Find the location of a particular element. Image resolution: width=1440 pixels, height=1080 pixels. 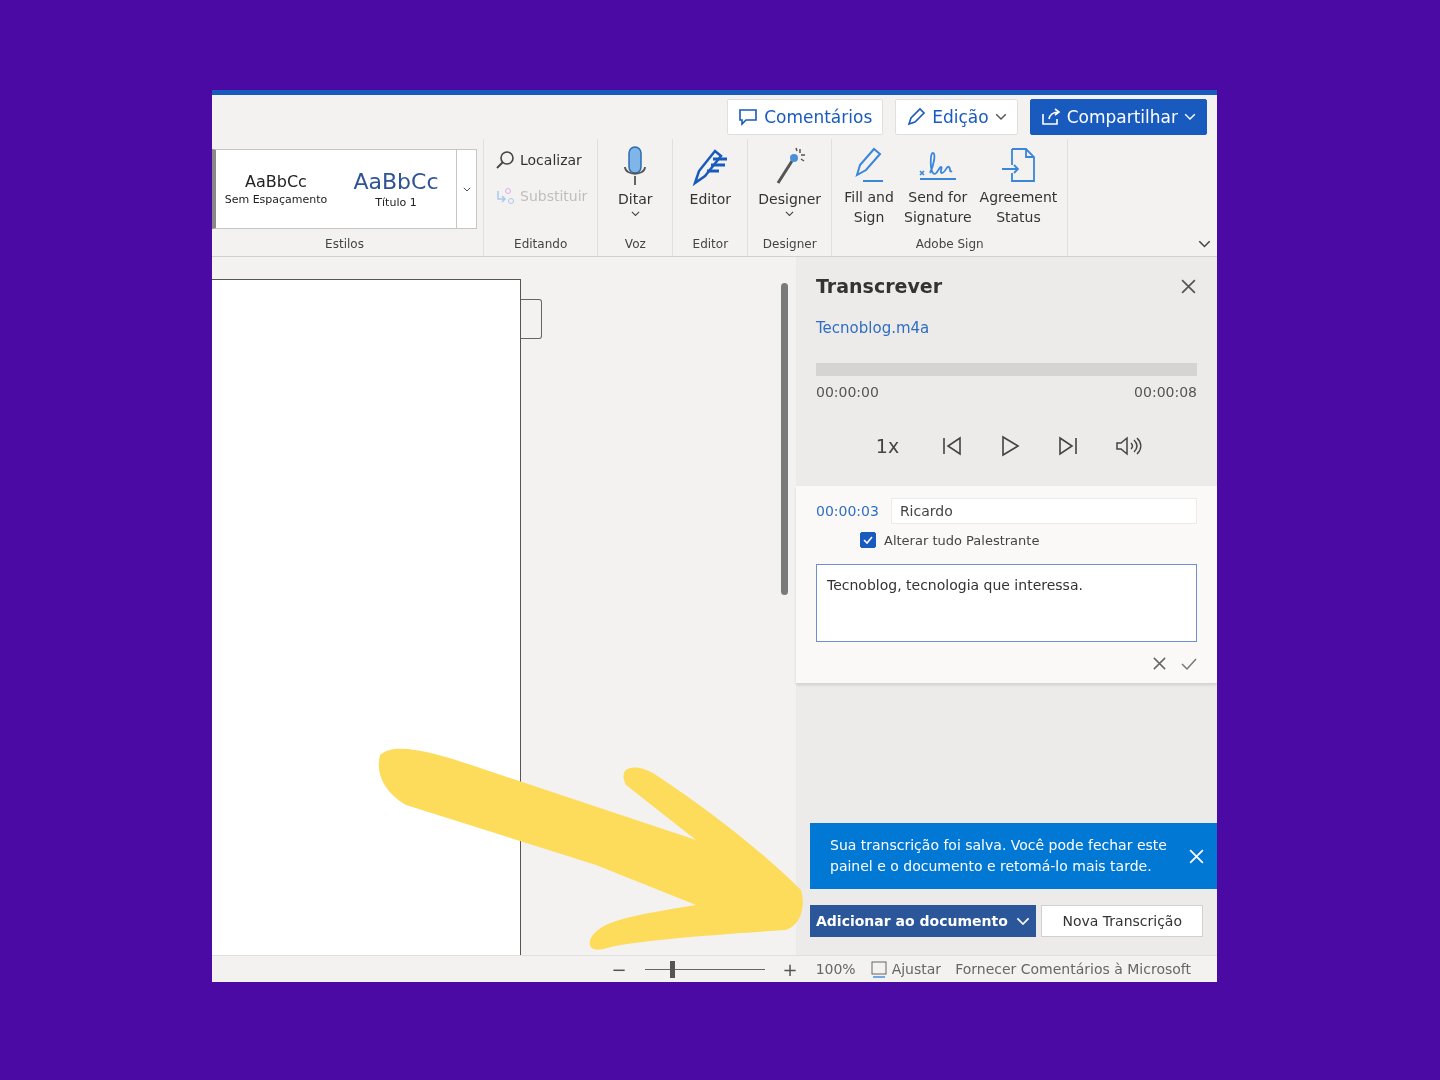

skip-back-icon is located at coordinates (952, 446).